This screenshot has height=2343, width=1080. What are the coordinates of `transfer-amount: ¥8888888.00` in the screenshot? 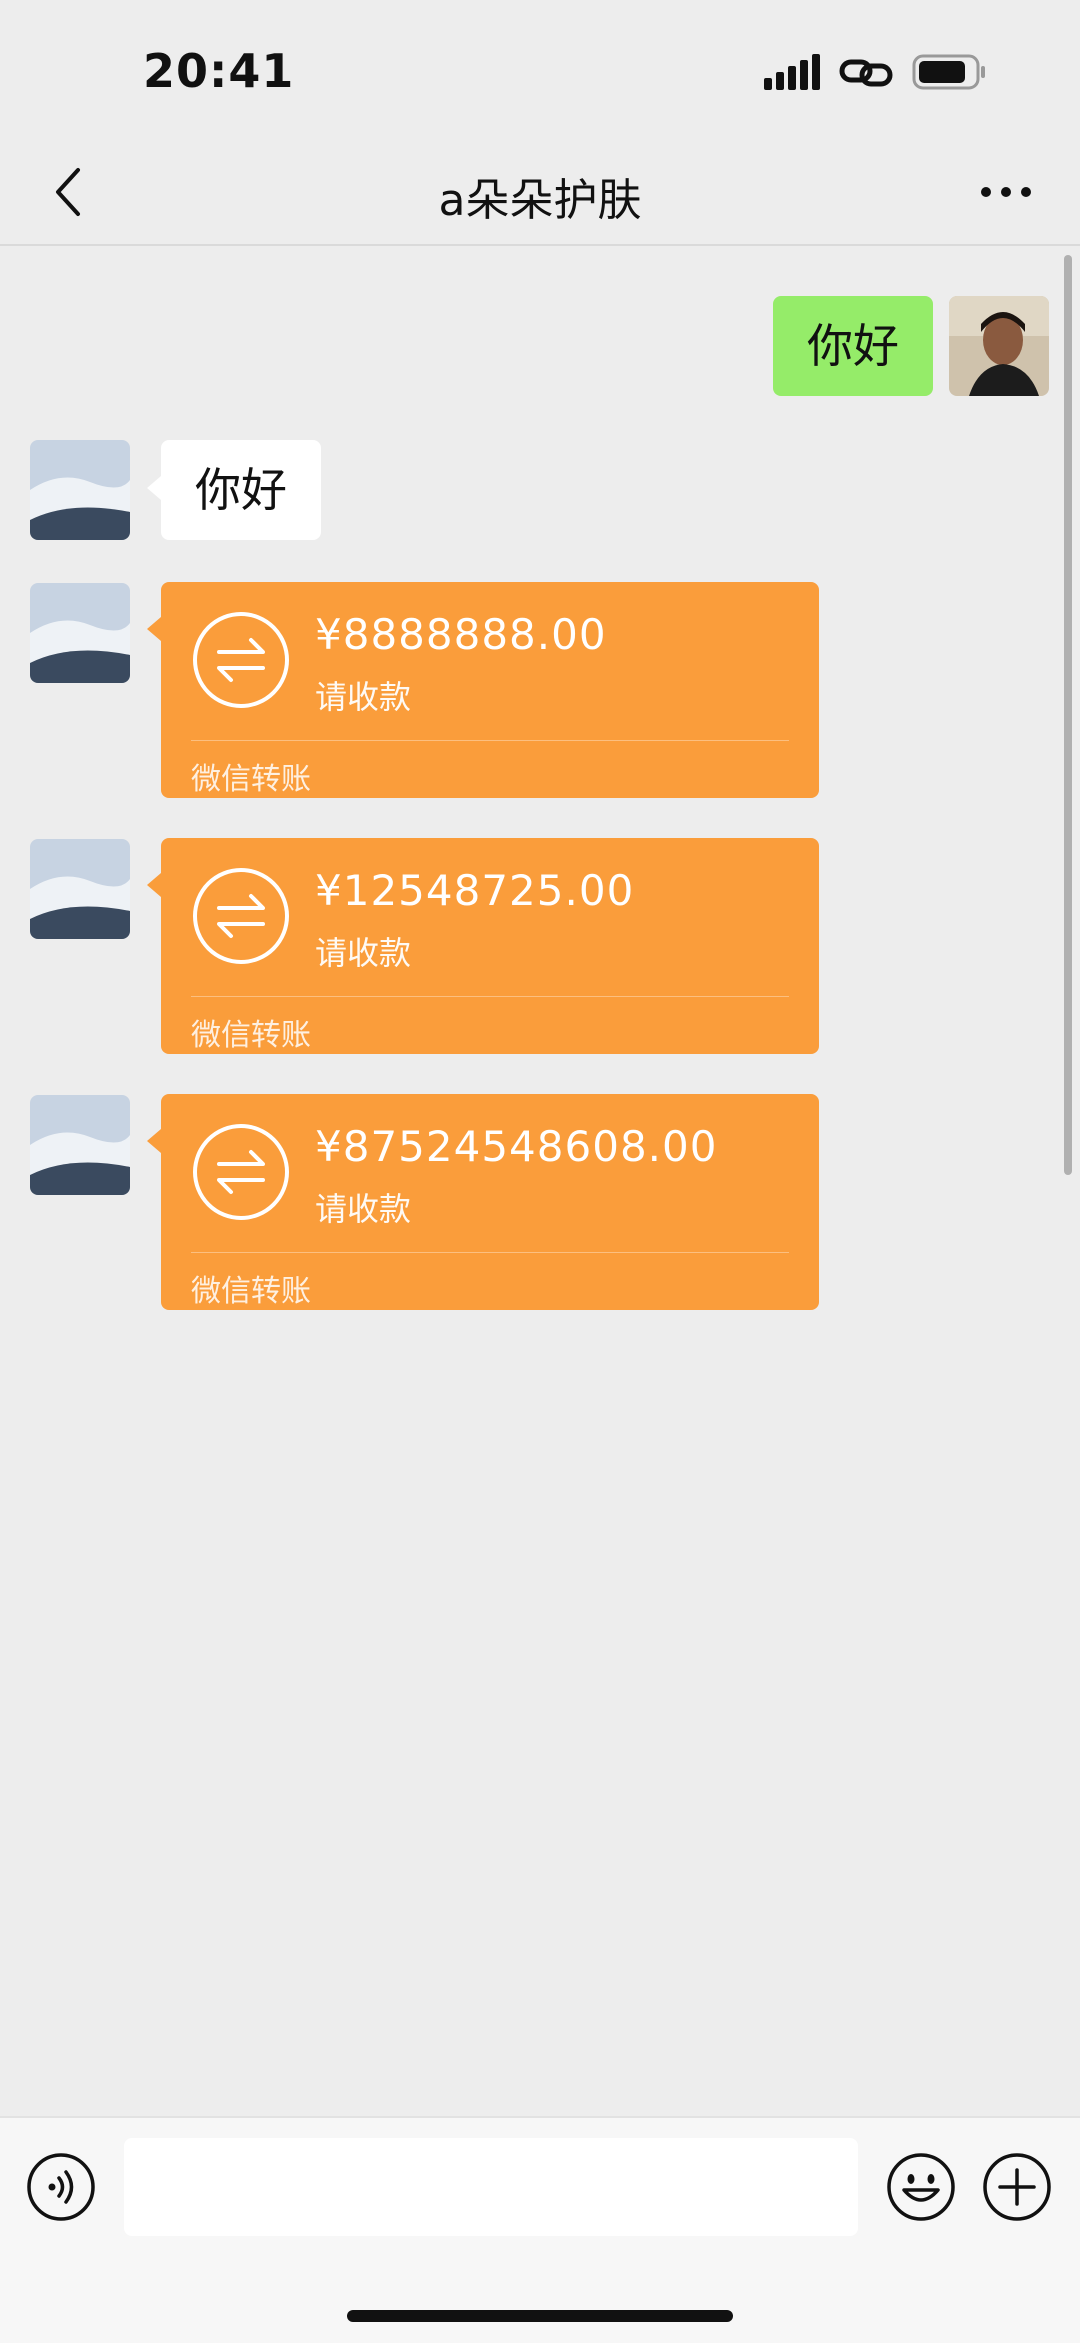 It's located at (461, 634).